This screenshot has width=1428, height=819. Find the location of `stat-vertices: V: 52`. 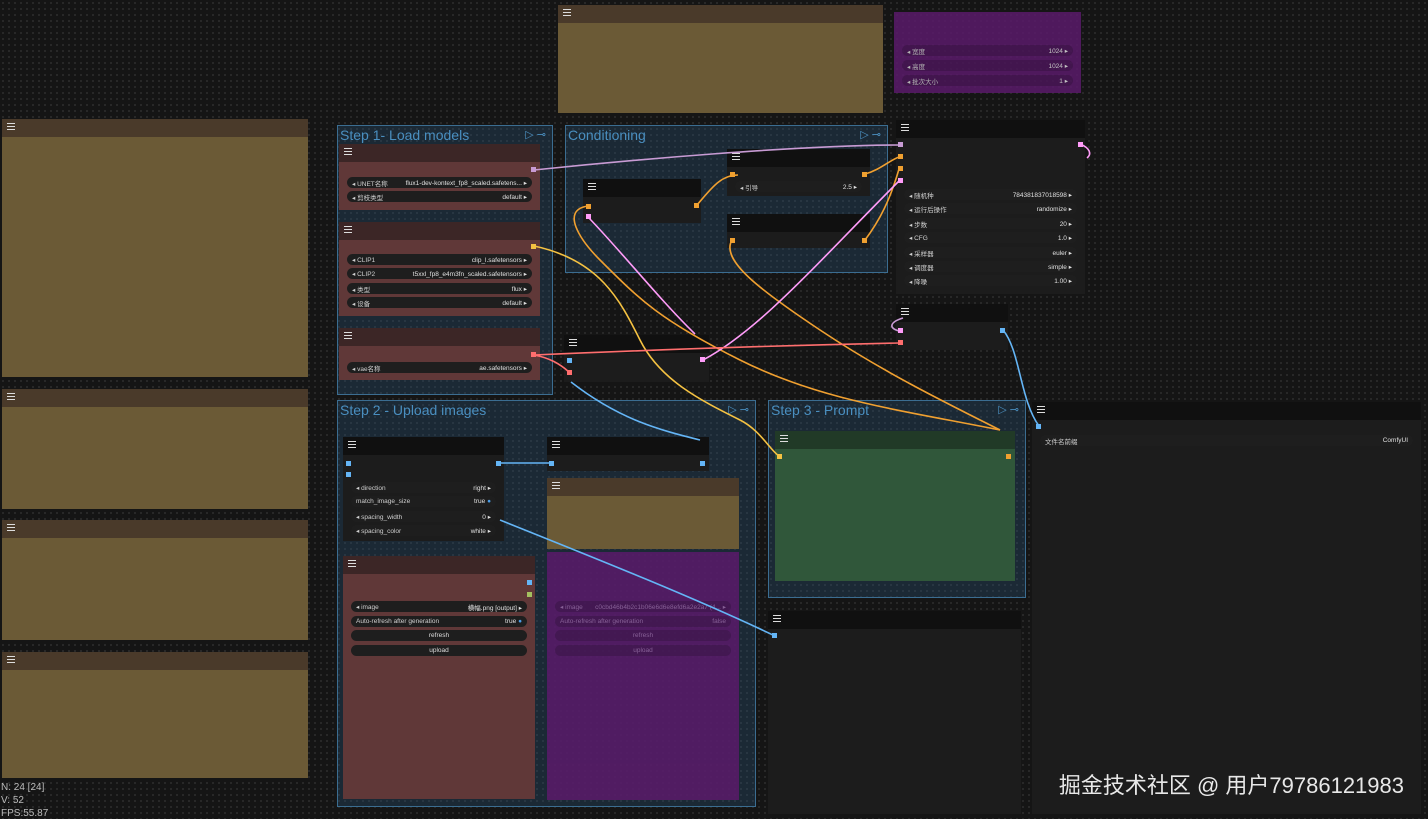

stat-vertices: V: 52 is located at coordinates (12, 800).